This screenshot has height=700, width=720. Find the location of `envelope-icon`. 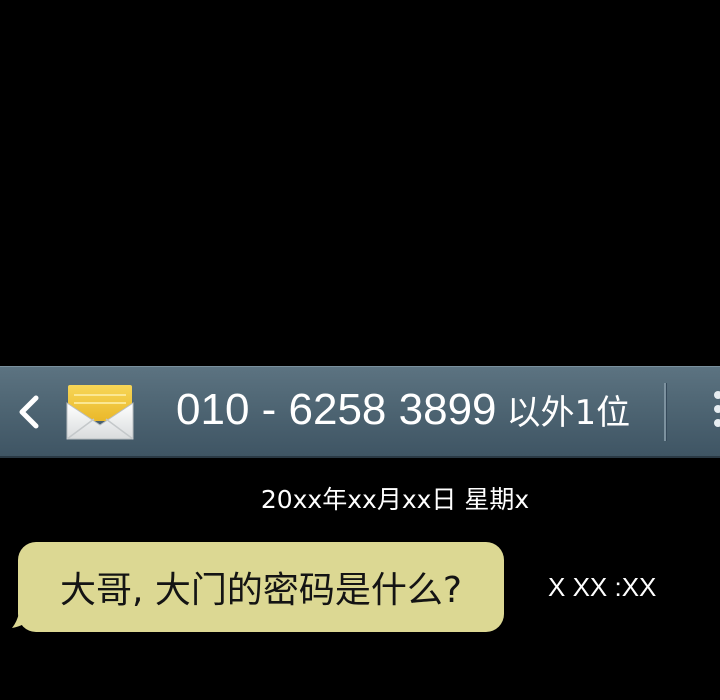

envelope-icon is located at coordinates (100, 412).